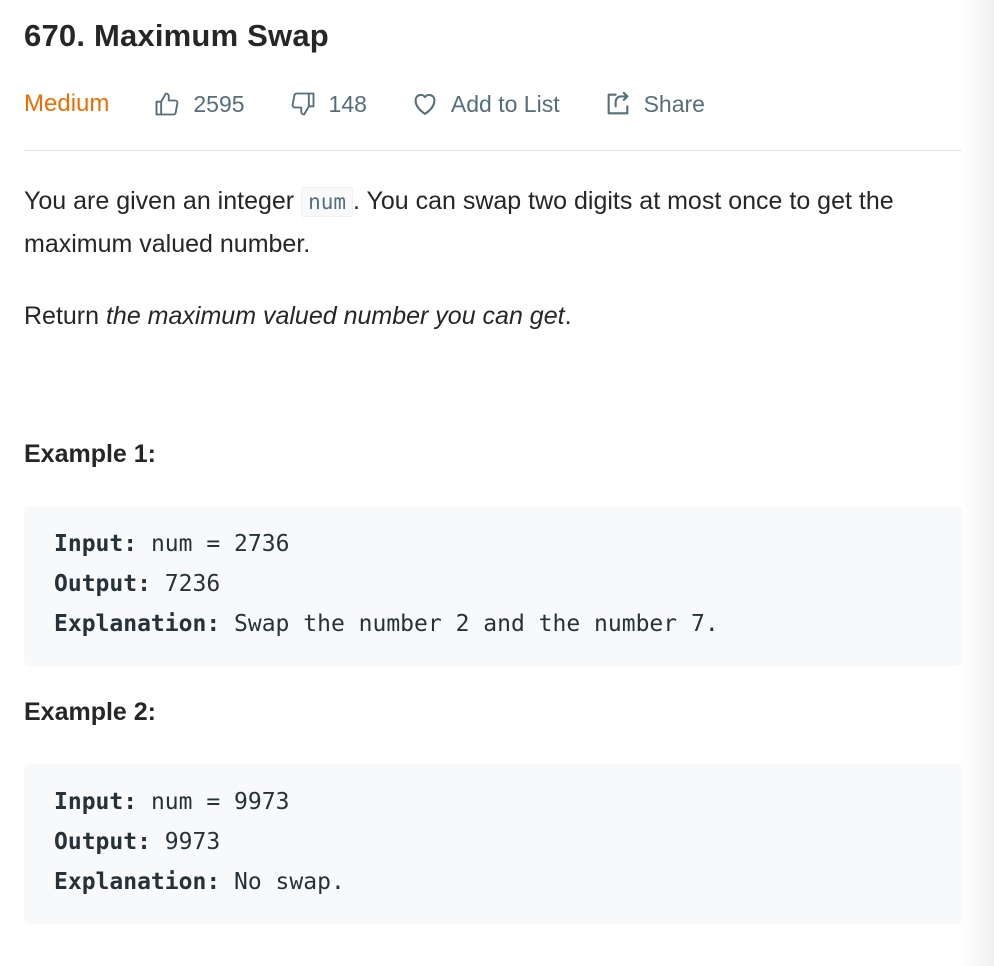 This screenshot has width=994, height=966. Describe the element at coordinates (185, 842) in the screenshot. I see `example-output-value: 9973` at that location.